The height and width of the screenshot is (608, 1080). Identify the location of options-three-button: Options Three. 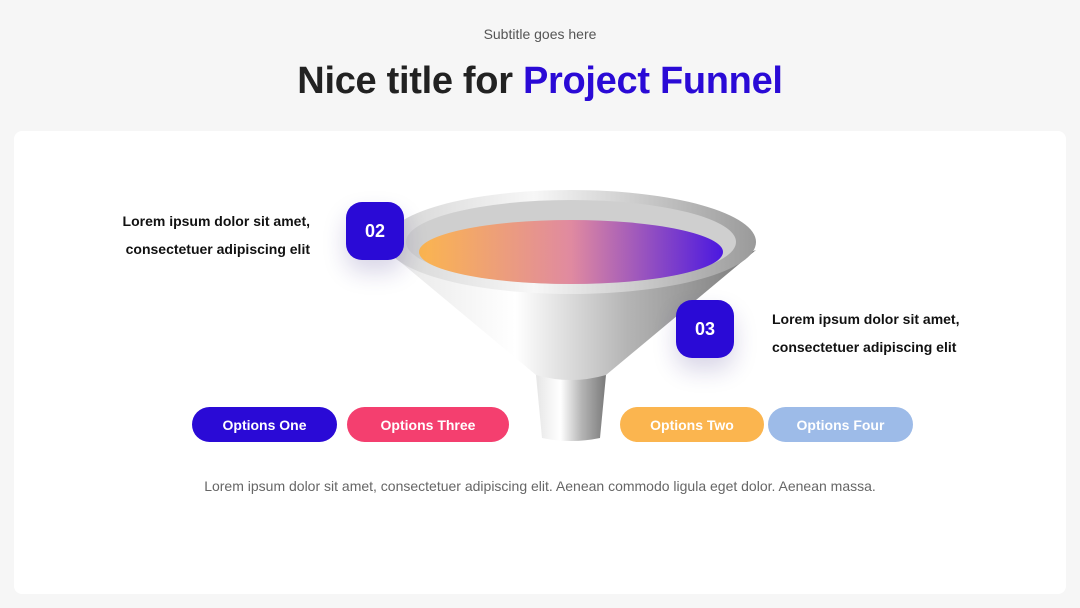
(428, 424).